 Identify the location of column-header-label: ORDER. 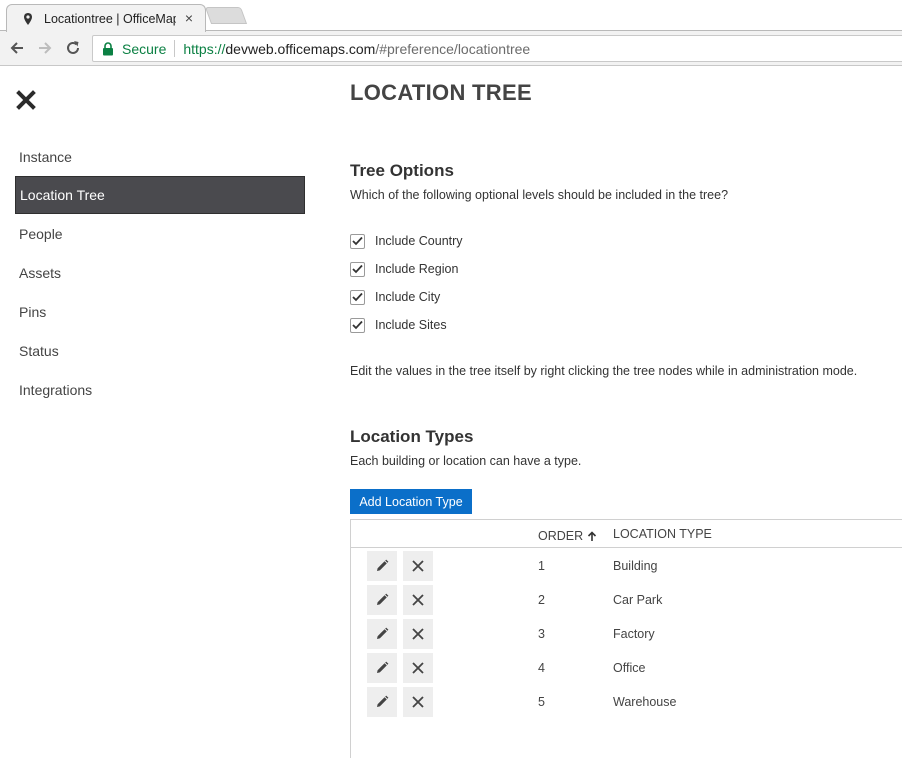
(561, 536).